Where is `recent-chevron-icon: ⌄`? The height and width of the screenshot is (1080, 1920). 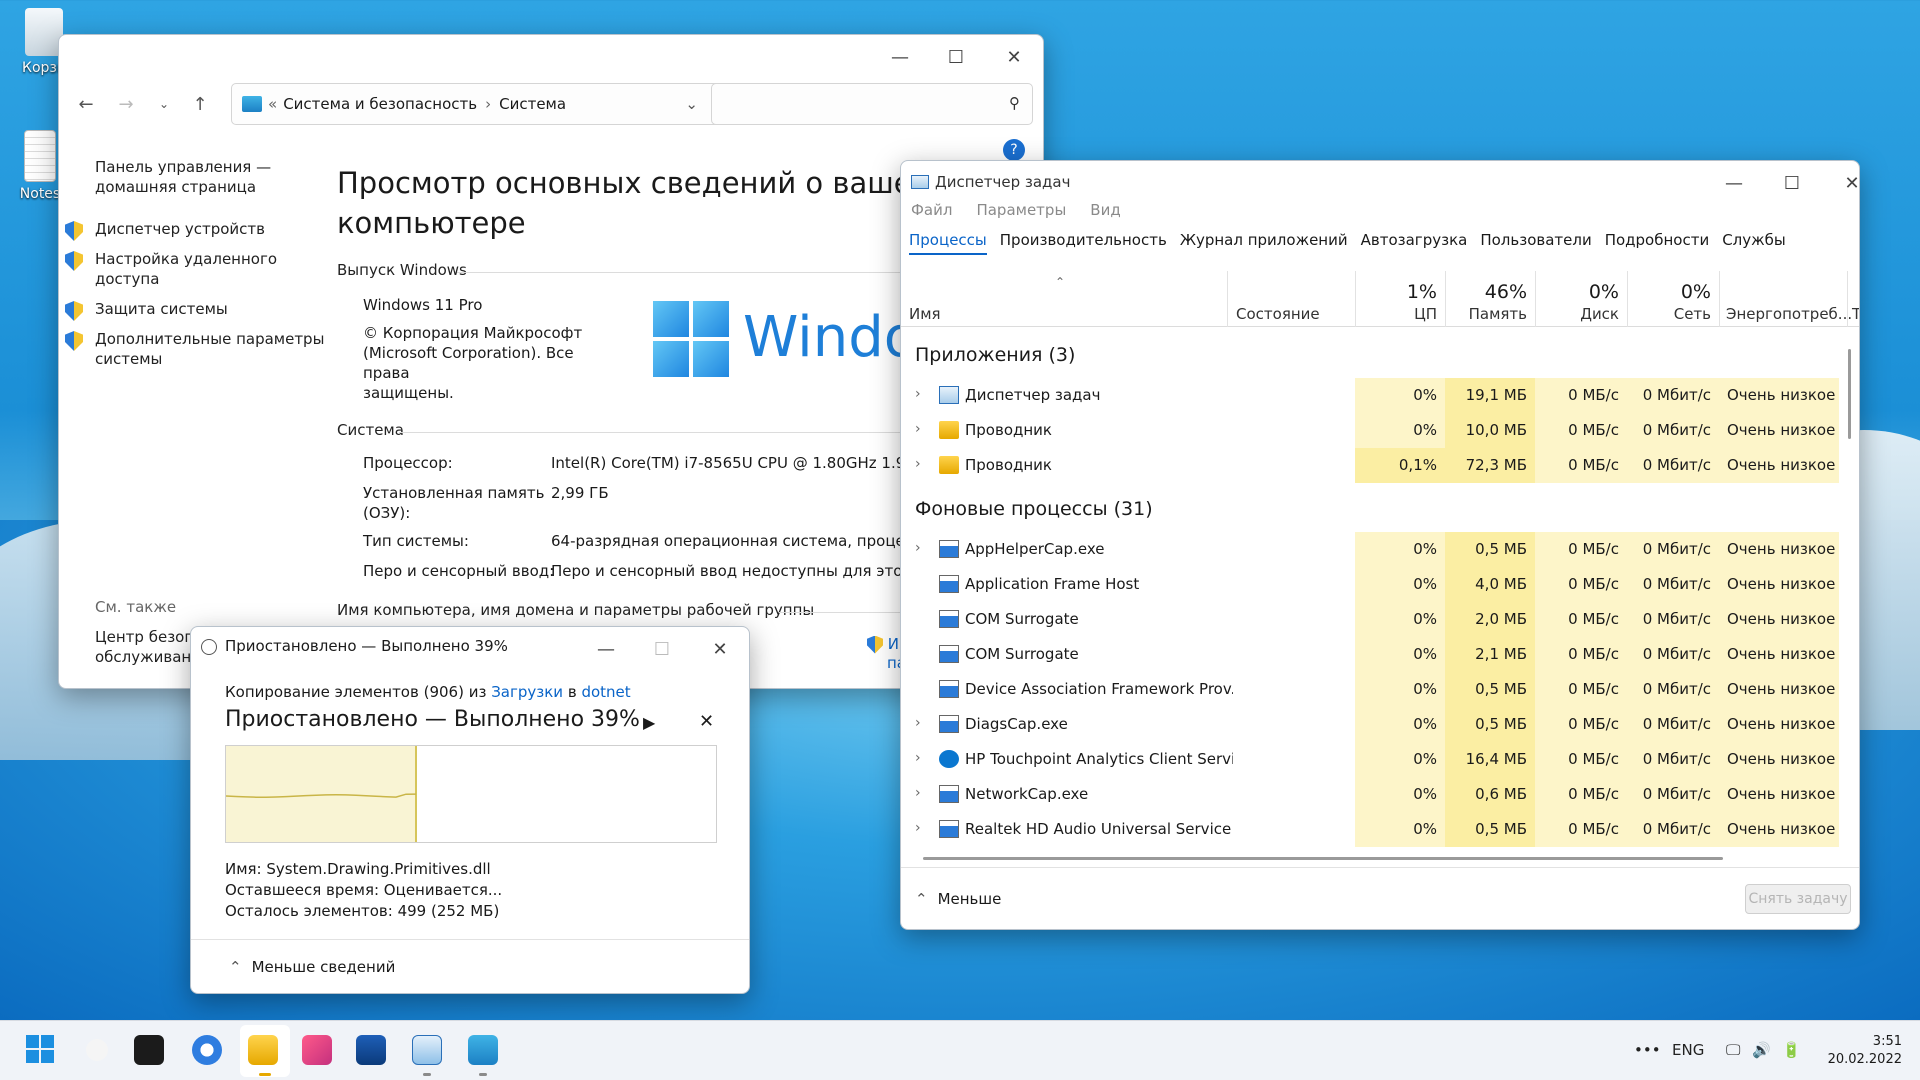 recent-chevron-icon: ⌄ is located at coordinates (164, 104).